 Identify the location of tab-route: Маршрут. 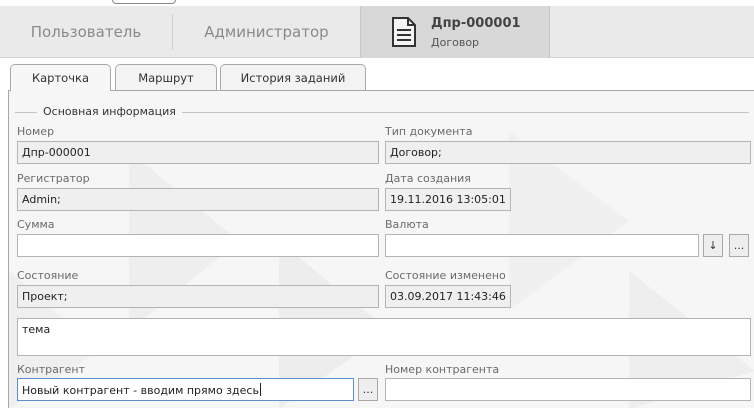
(166, 77).